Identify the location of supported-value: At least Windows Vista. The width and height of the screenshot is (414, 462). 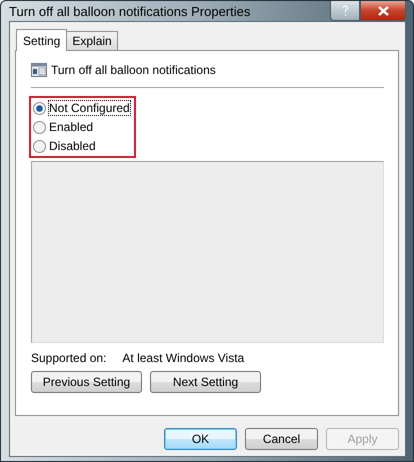
(183, 358).